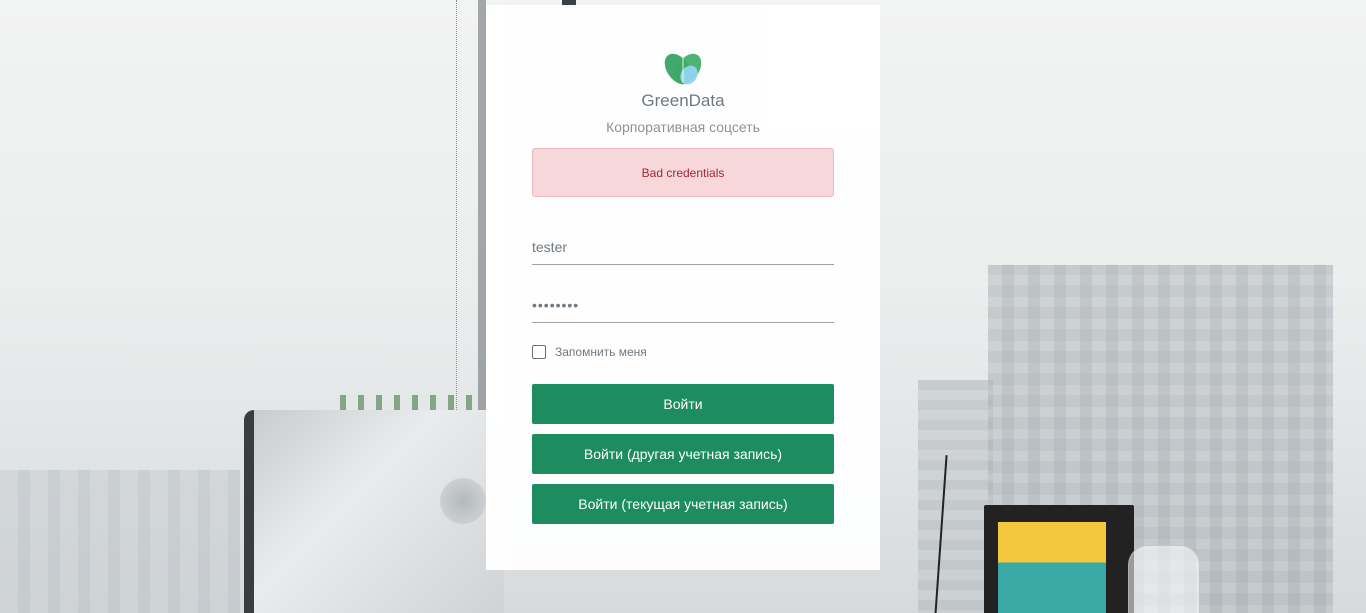 The height and width of the screenshot is (613, 1366). Describe the element at coordinates (463, 501) in the screenshot. I see `background-monitor-logo` at that location.